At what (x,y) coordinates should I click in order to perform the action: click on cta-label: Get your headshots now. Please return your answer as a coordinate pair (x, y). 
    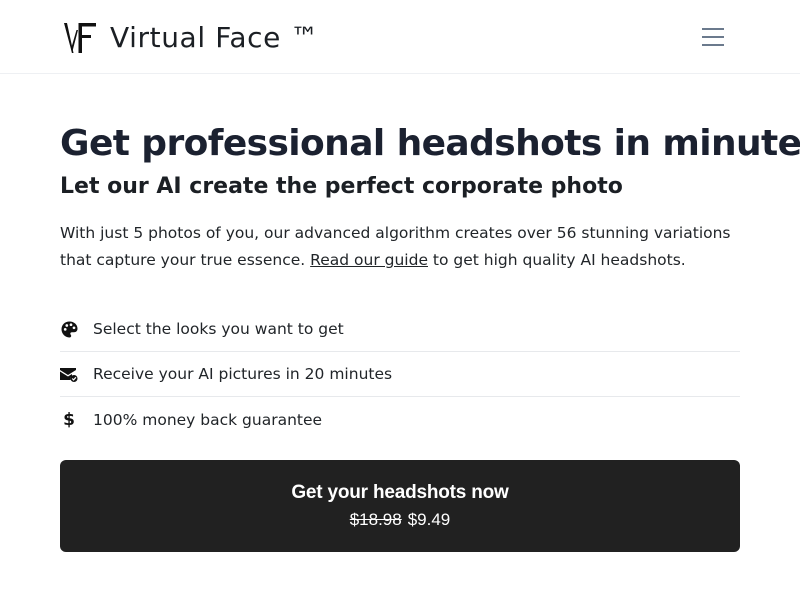
    Looking at the image, I should click on (400, 492).